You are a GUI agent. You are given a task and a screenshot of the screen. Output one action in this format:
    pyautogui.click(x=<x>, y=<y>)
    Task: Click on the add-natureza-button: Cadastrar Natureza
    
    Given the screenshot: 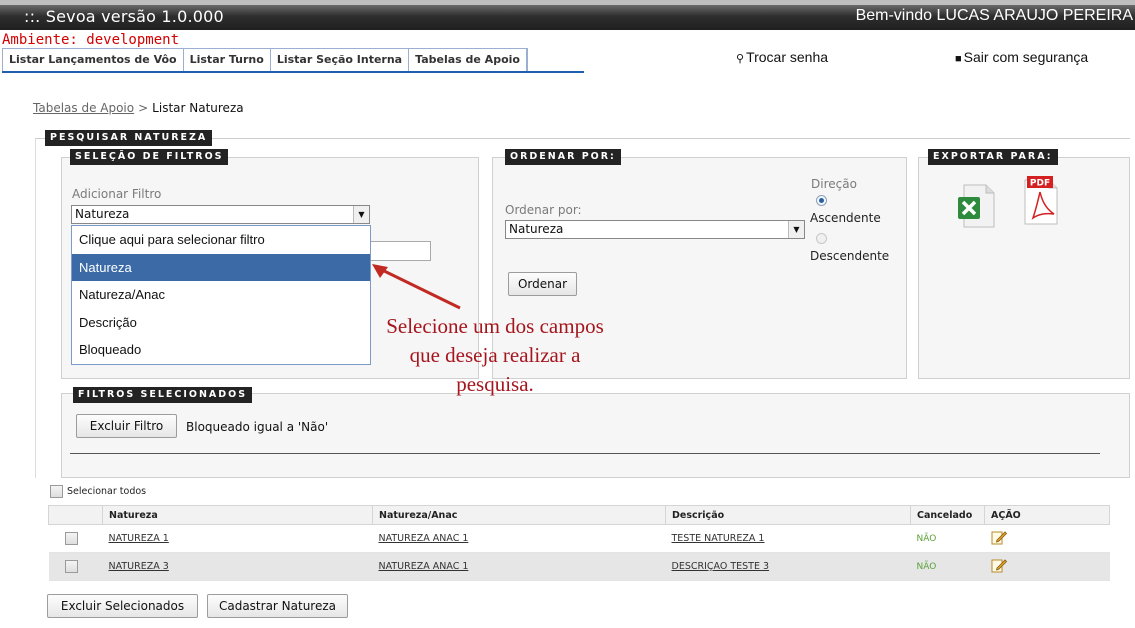 What is the action you would take?
    pyautogui.click(x=277, y=606)
    